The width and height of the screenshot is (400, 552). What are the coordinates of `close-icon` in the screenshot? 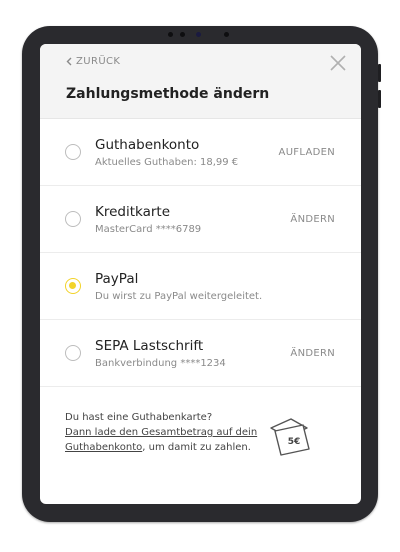 It's located at (338, 63).